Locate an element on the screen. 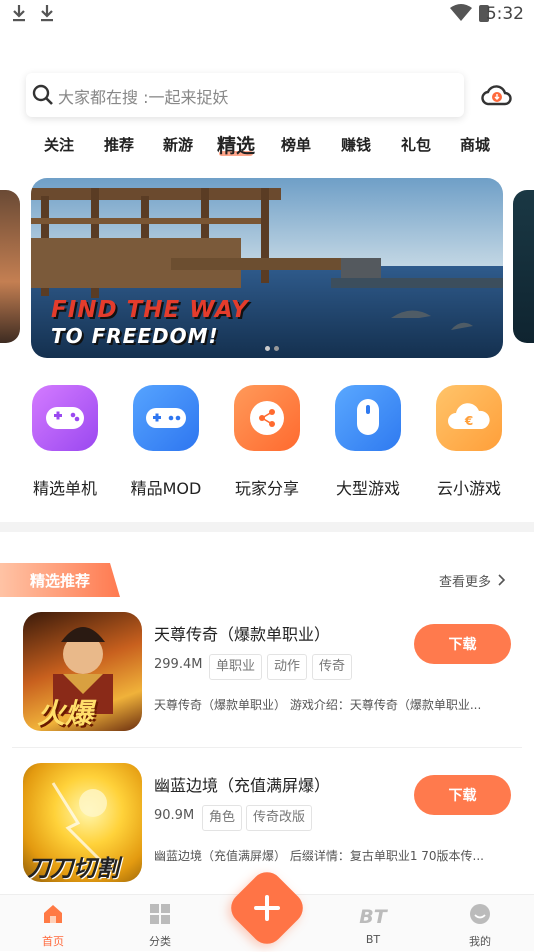 This screenshot has width=534, height=952. game-tag: 传奇 is located at coordinates (332, 667).